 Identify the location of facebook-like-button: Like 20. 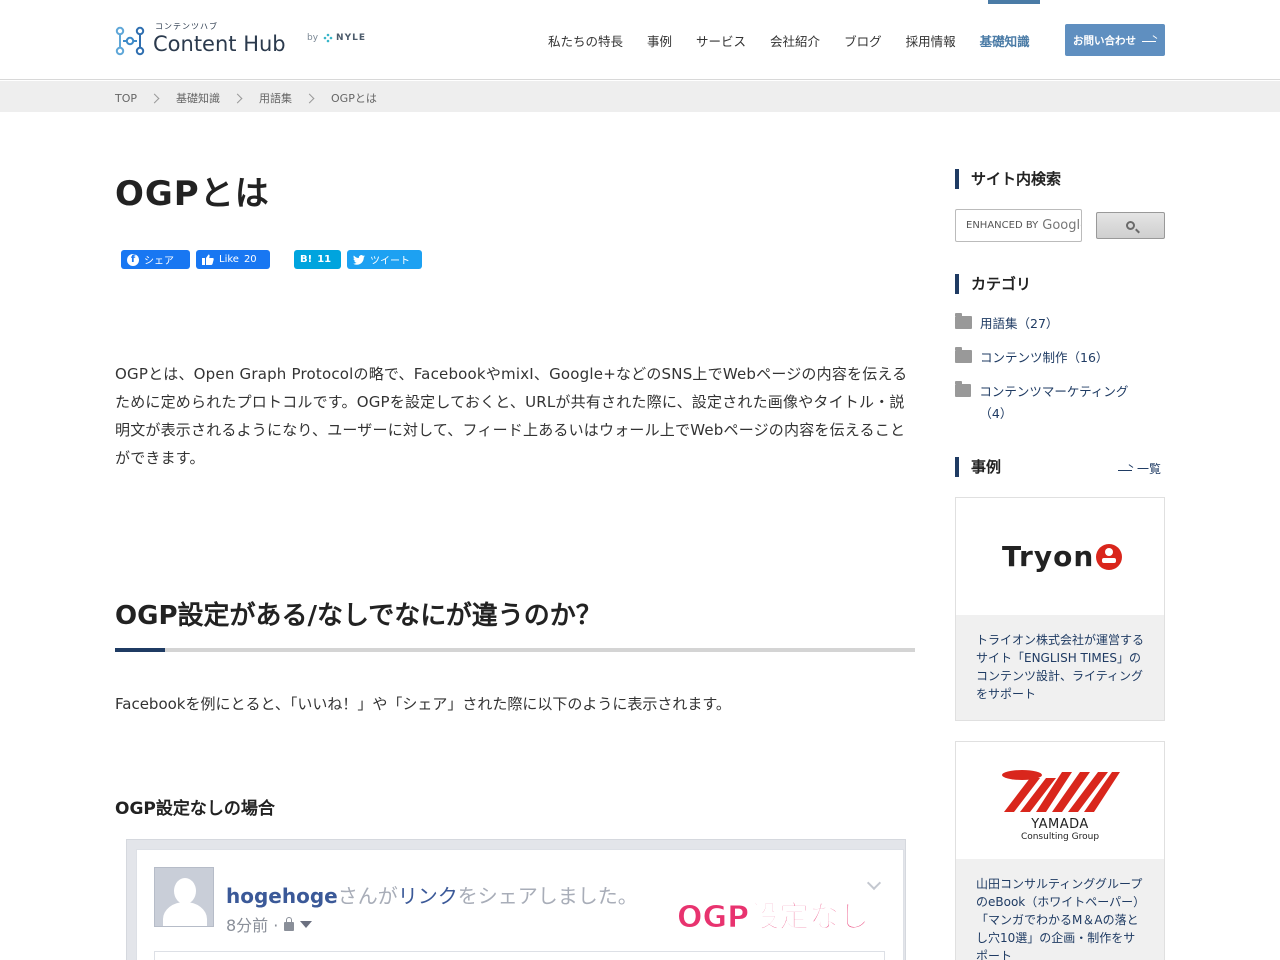
(233, 259).